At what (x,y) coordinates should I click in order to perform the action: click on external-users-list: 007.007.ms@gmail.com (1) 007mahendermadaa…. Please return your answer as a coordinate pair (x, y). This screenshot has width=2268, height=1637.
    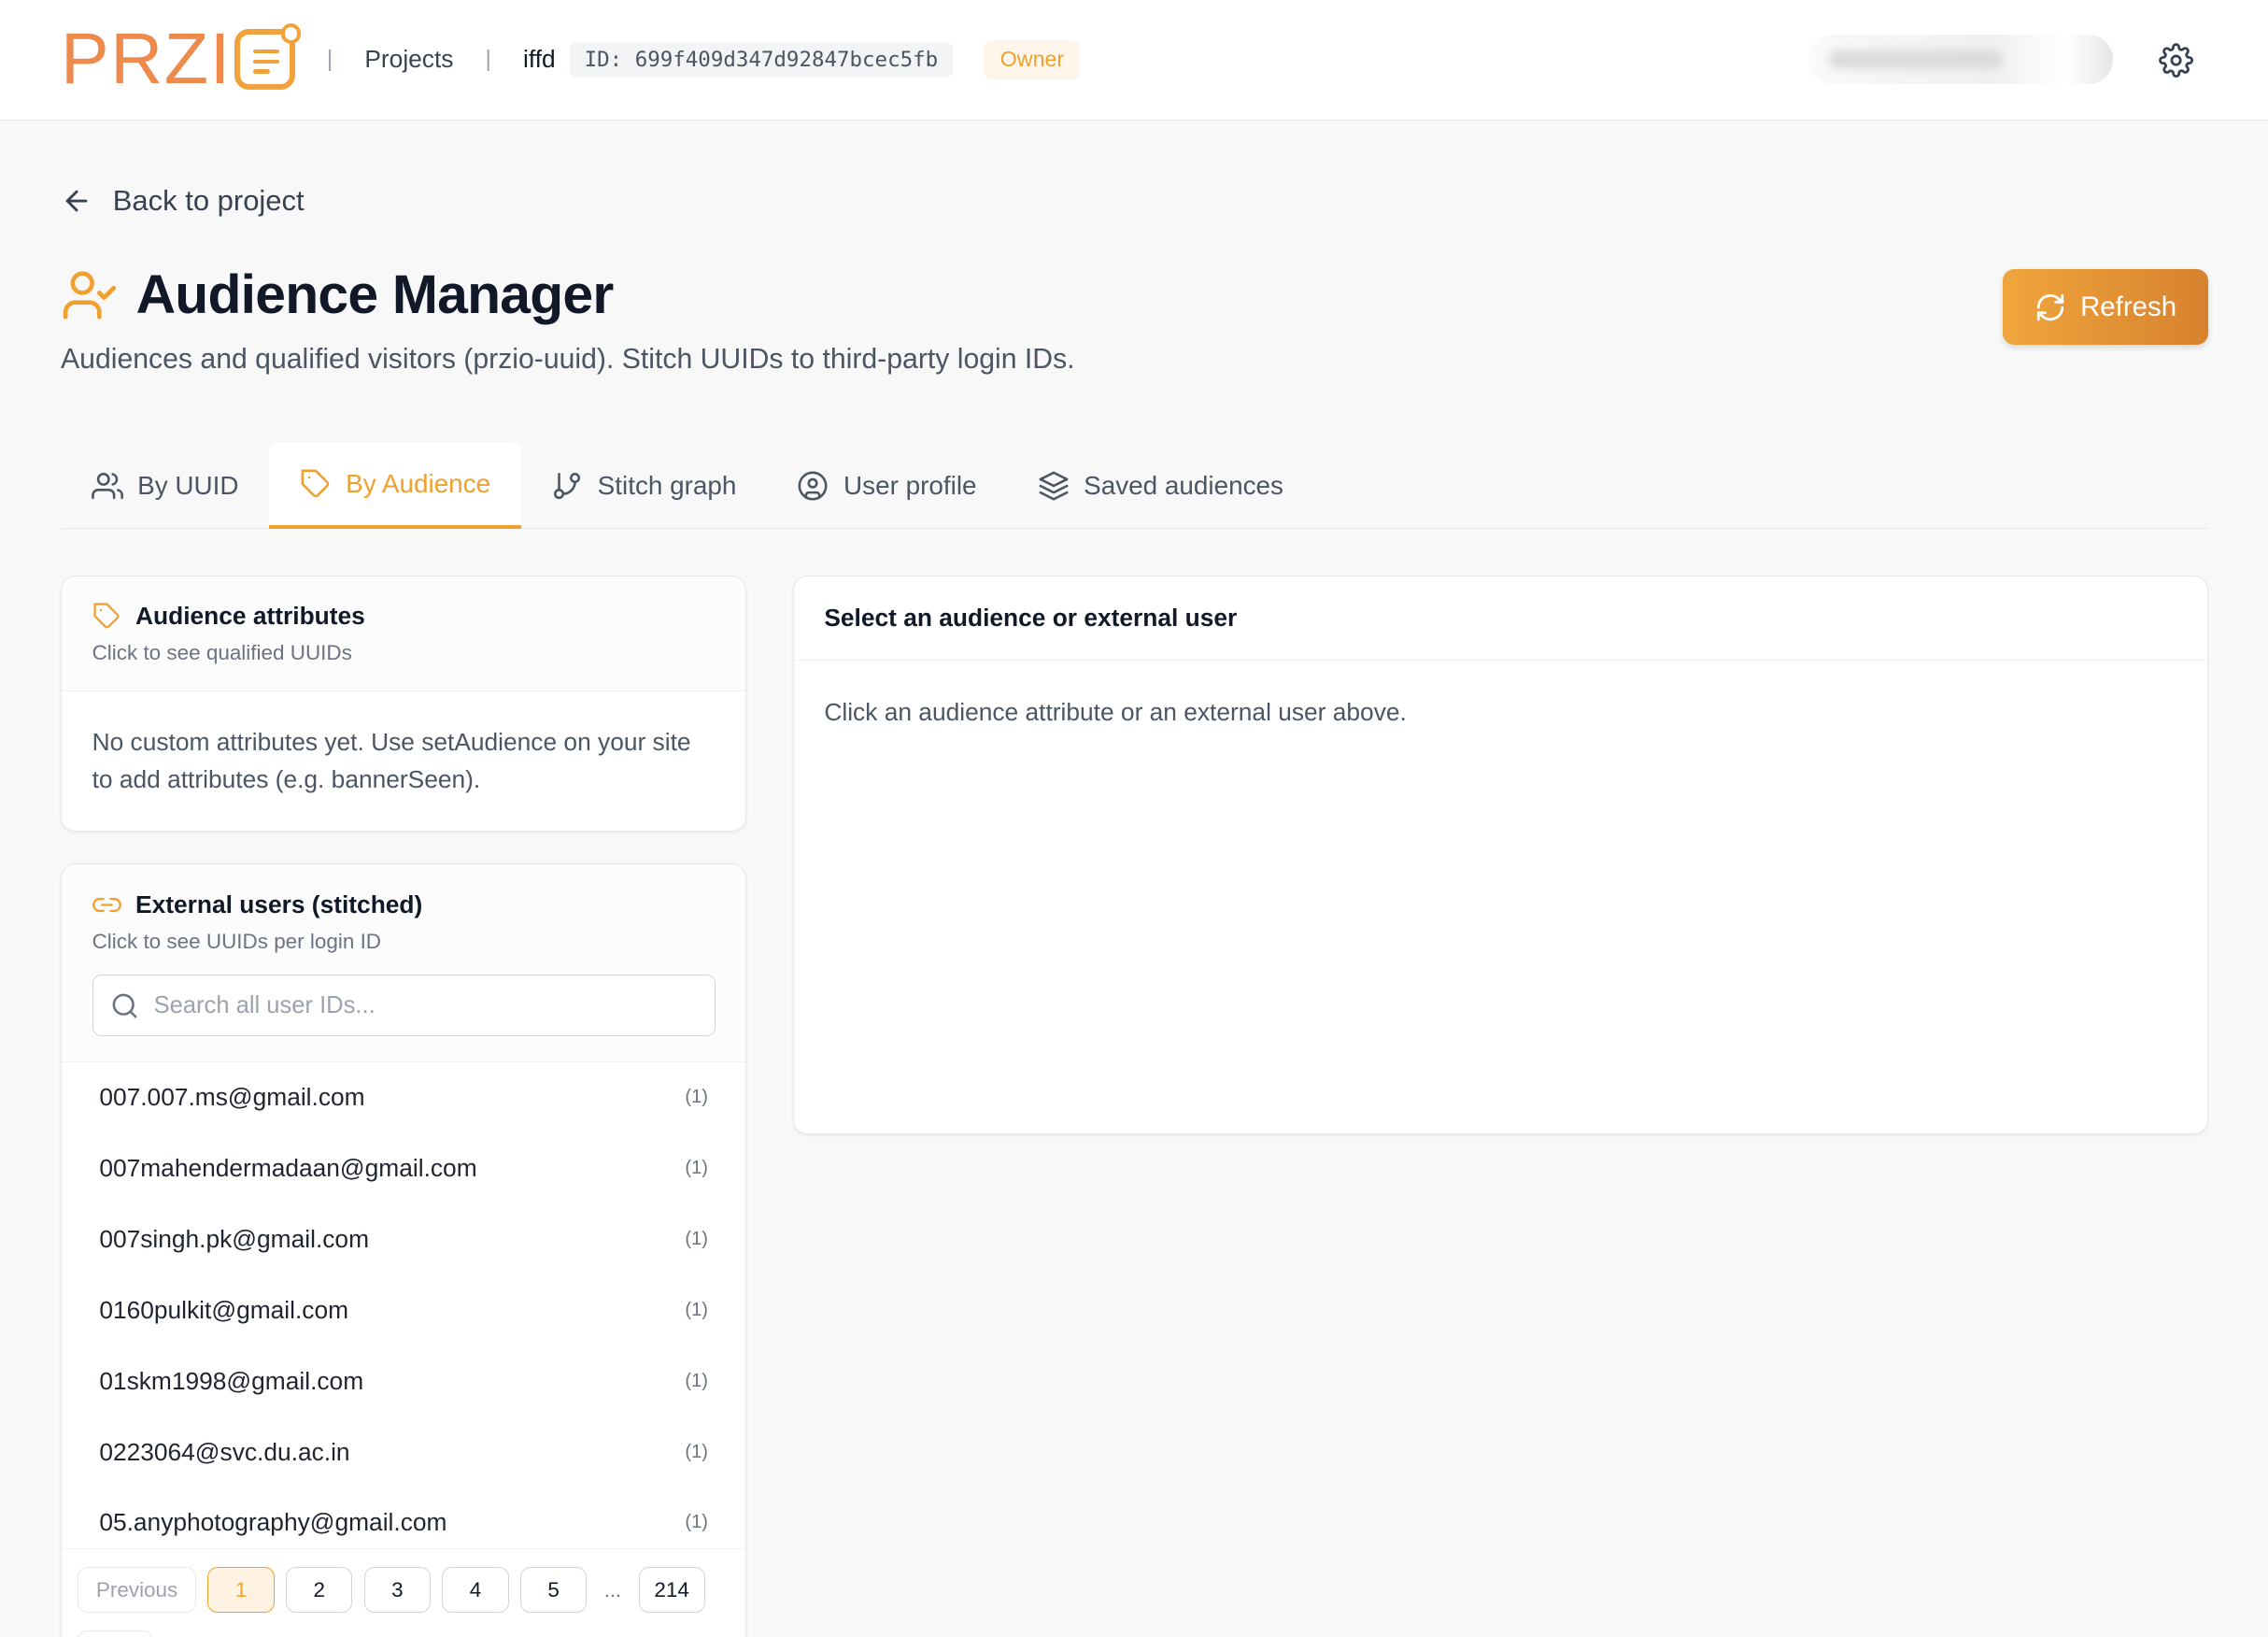
    Looking at the image, I should click on (403, 1305).